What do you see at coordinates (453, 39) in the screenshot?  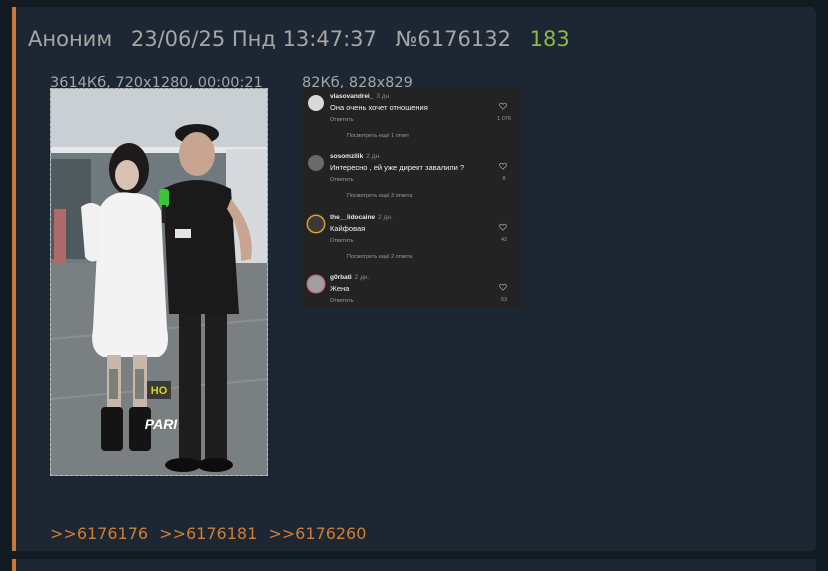 I see `post-number: №6176132` at bounding box center [453, 39].